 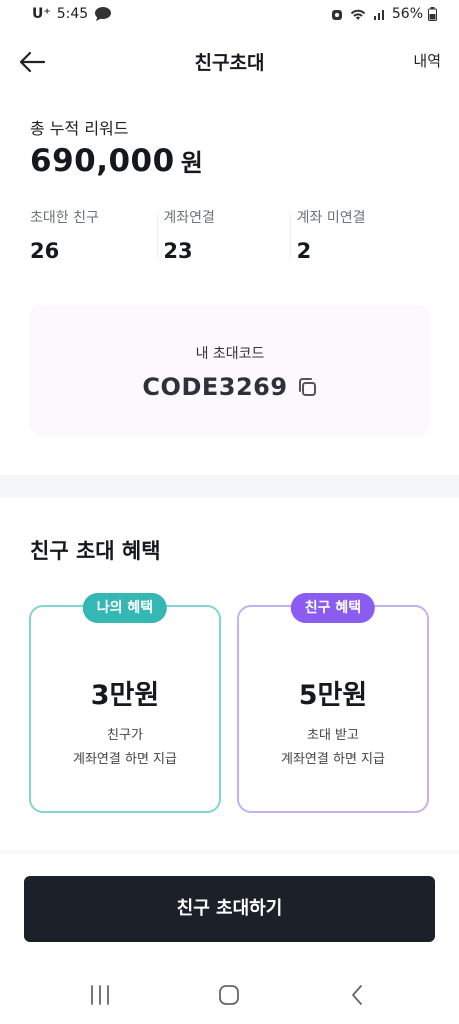 I want to click on battery-icon, so click(x=432, y=14).